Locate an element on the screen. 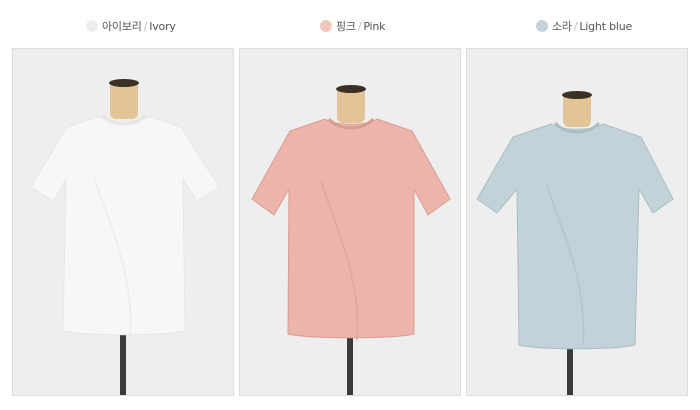 This screenshot has width=700, height=410. color-name-english: Ivory is located at coordinates (162, 26).